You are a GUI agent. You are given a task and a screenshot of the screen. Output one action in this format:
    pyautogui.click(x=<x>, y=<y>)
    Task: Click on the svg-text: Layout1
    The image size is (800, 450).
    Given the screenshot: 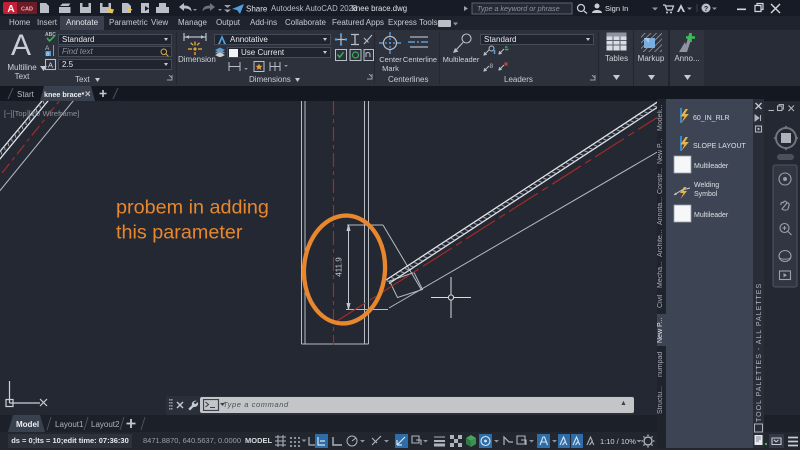 What is the action you would take?
    pyautogui.click(x=69, y=424)
    